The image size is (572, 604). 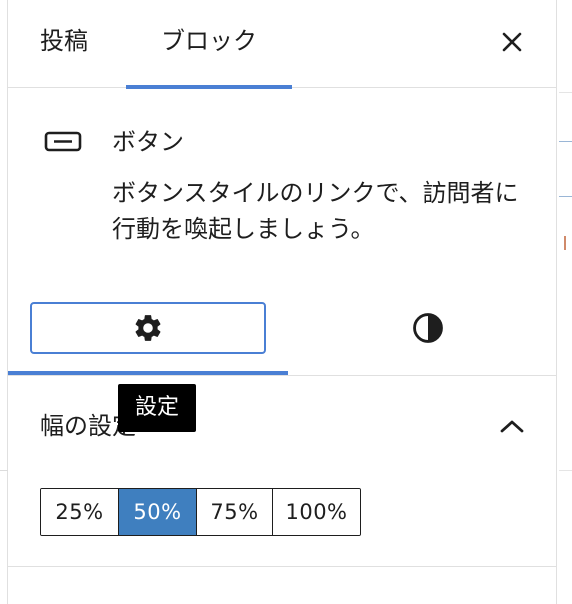 What do you see at coordinates (148, 373) in the screenshot?
I see `active-tab-indicator` at bounding box center [148, 373].